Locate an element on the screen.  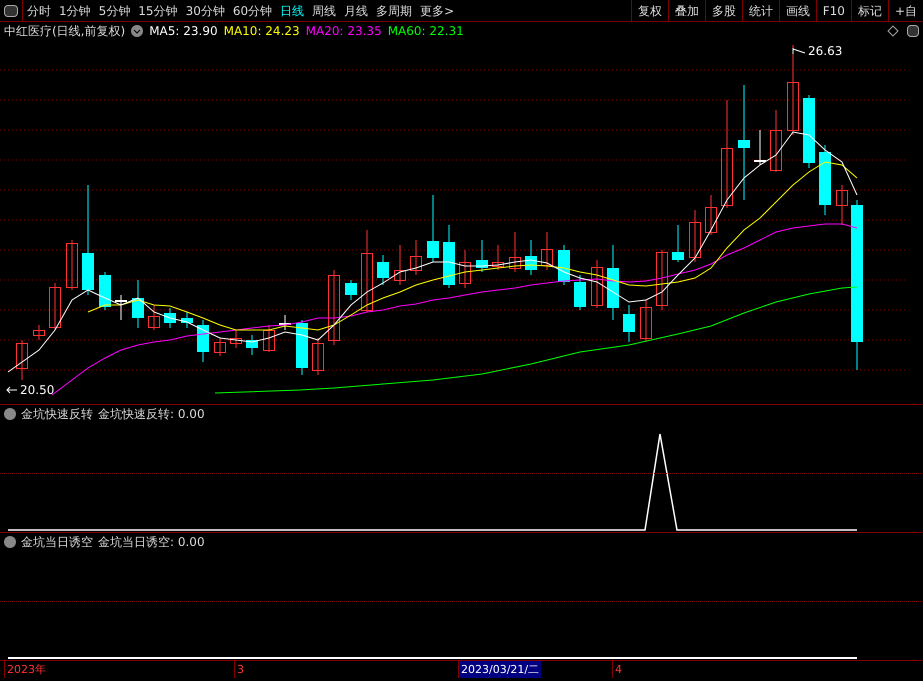
high-marker-icon is located at coordinates (799, 51).